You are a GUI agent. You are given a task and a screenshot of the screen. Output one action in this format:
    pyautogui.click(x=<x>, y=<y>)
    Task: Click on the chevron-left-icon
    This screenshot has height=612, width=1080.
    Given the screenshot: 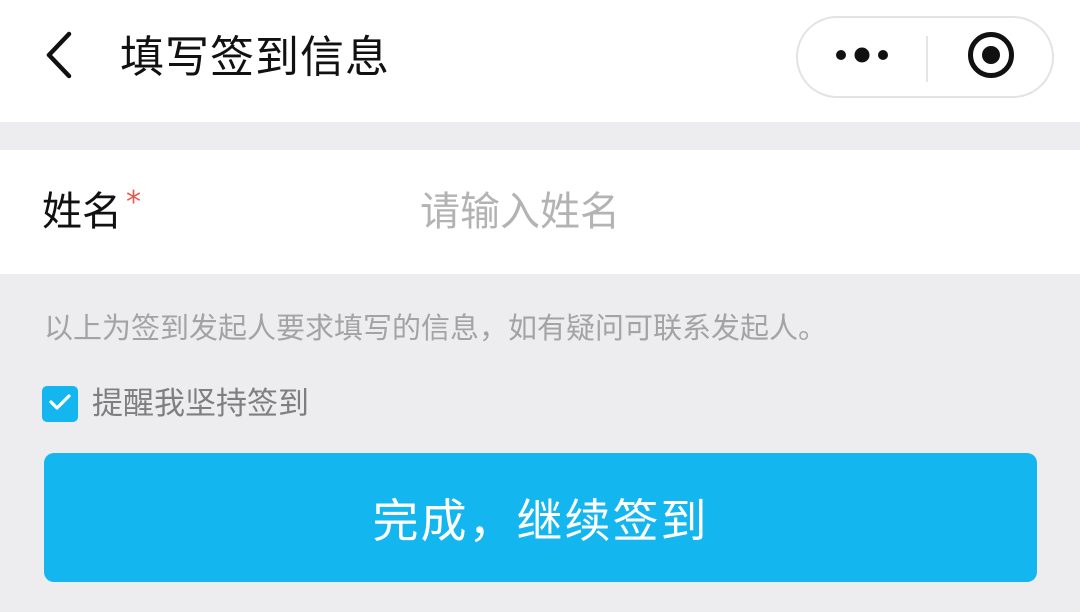 What is the action you would take?
    pyautogui.click(x=58, y=57)
    